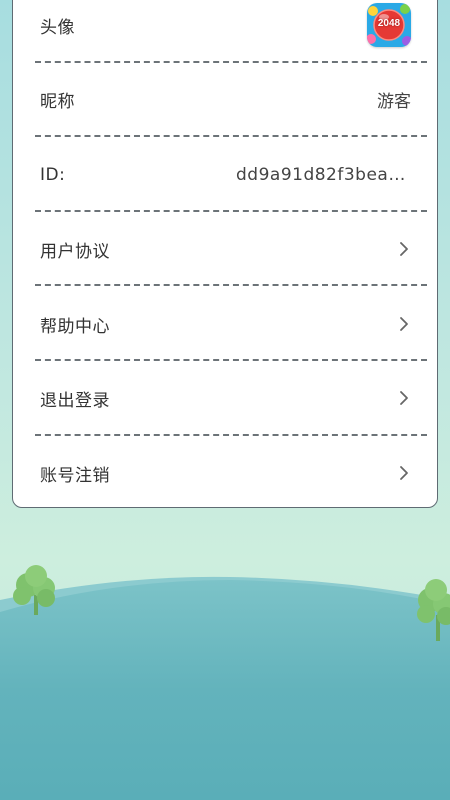  Describe the element at coordinates (226, 26) in the screenshot. I see `avatar-row: 头像 2048` at that location.